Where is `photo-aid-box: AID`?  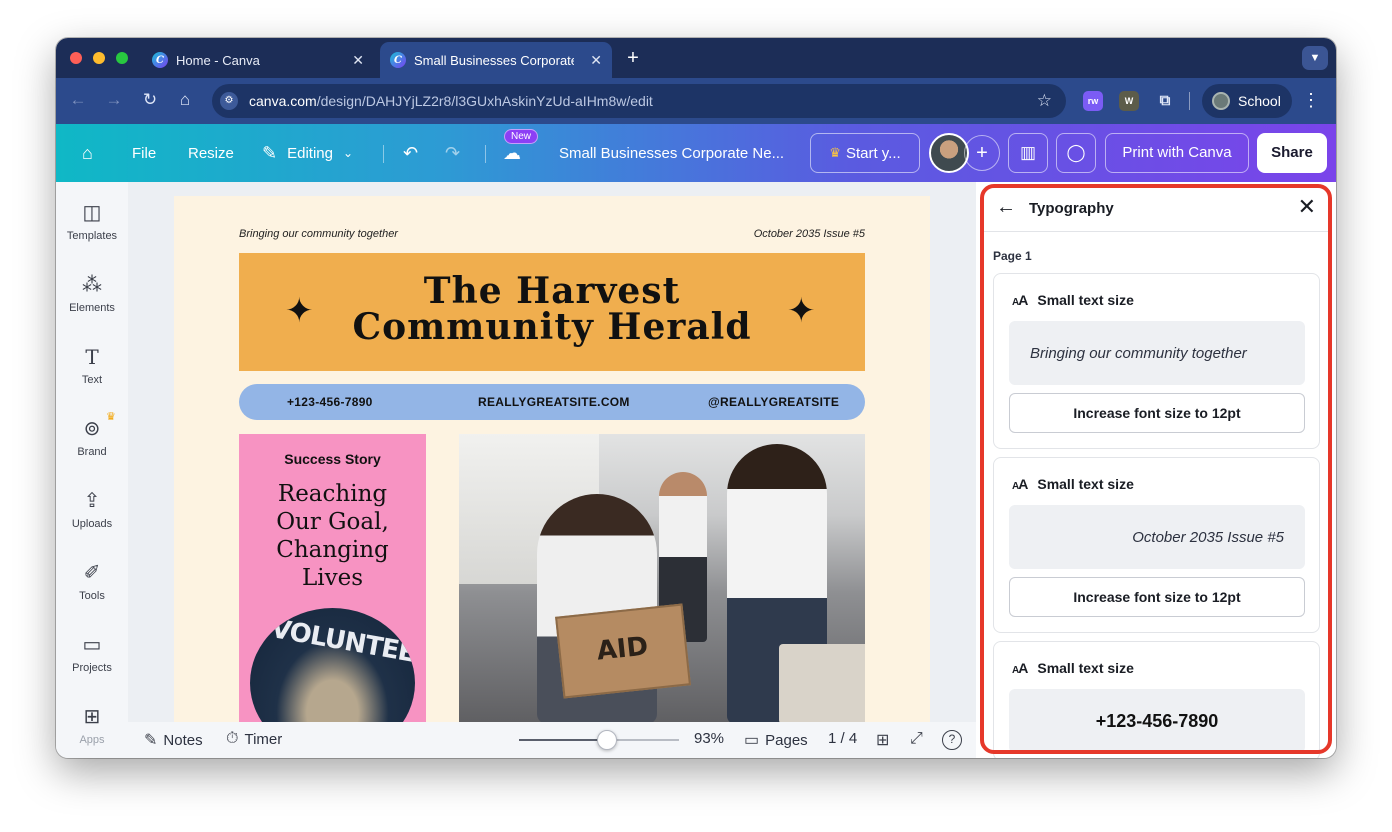
photo-aid-box: AID is located at coordinates (623, 651).